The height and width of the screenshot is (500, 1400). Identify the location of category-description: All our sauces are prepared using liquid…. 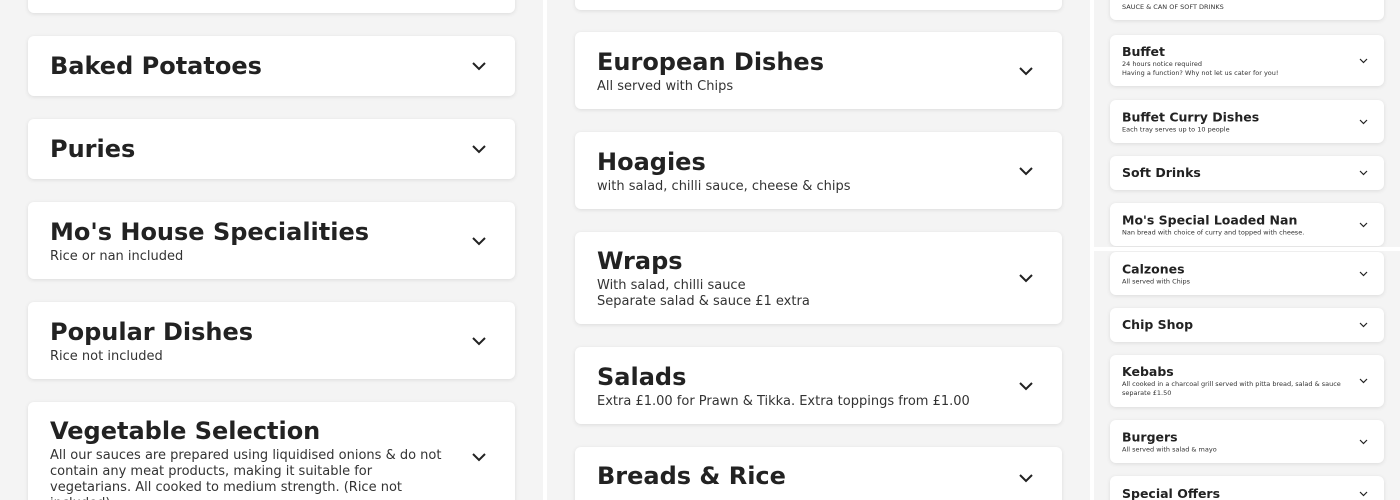
(246, 474).